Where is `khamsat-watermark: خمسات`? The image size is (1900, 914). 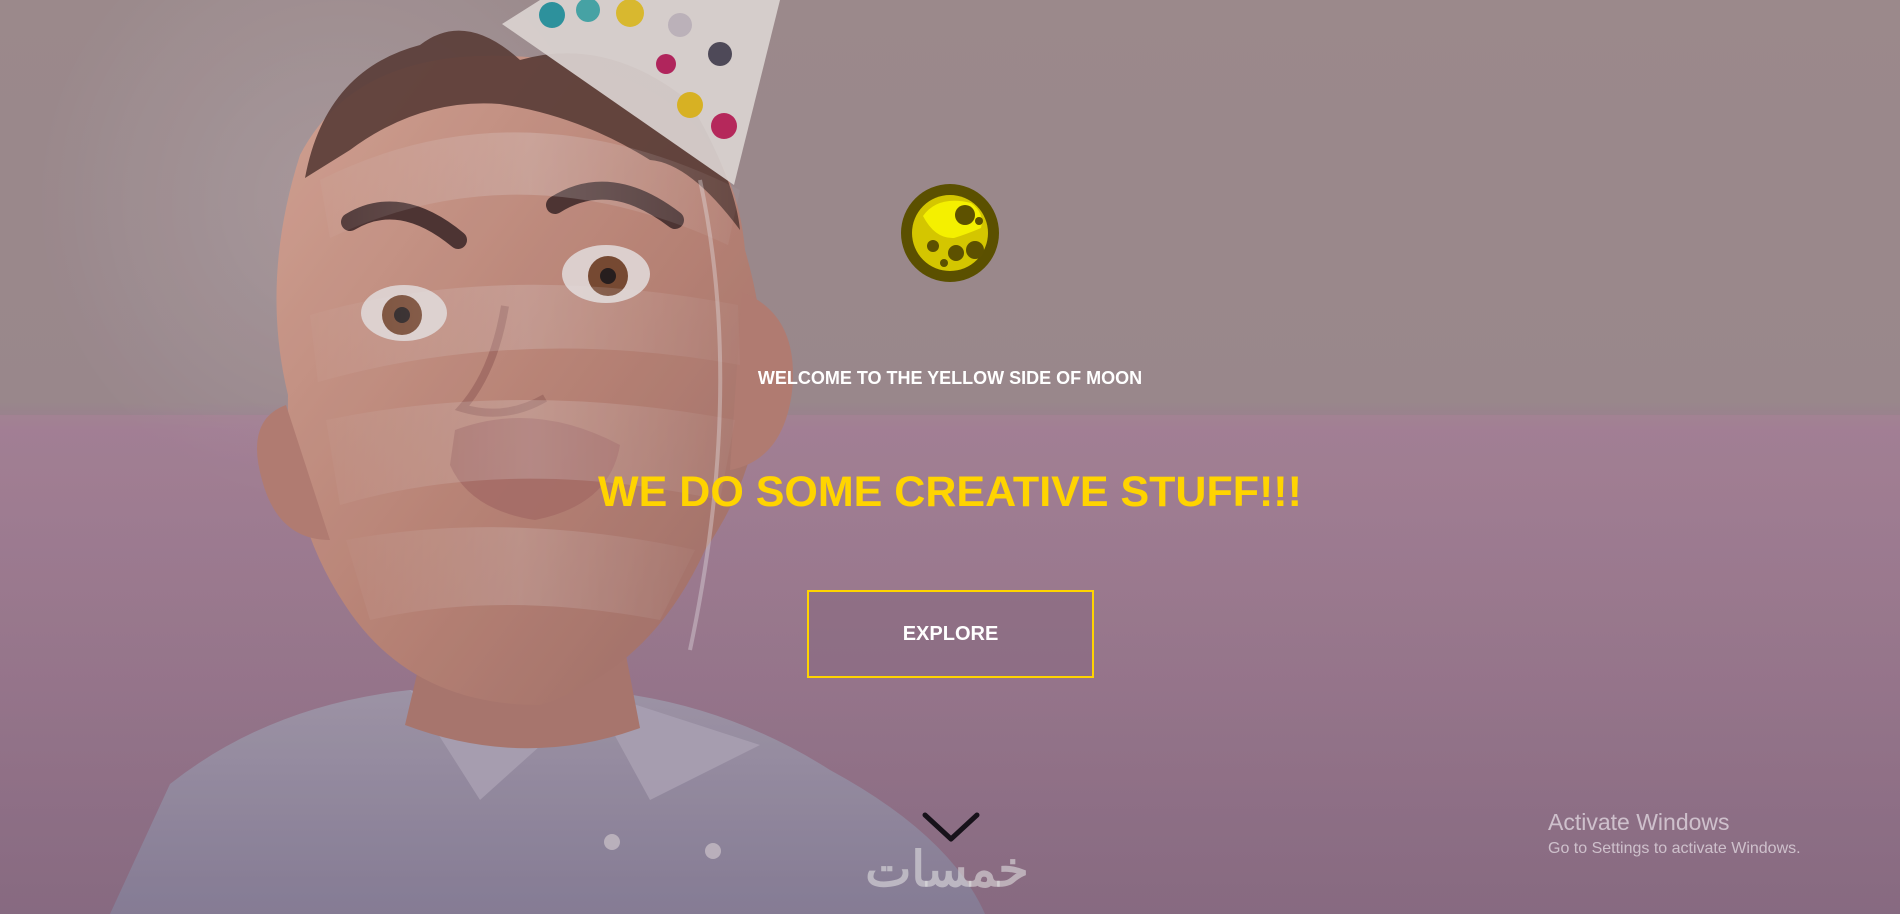 khamsat-watermark: خمسات is located at coordinates (947, 870).